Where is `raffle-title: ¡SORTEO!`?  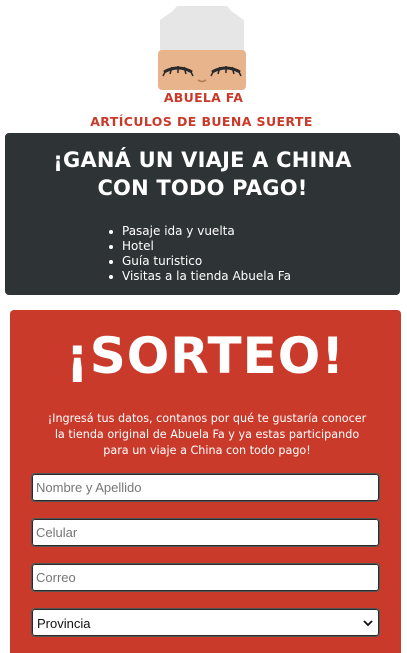 raffle-title: ¡SORTEO! is located at coordinates (205, 356).